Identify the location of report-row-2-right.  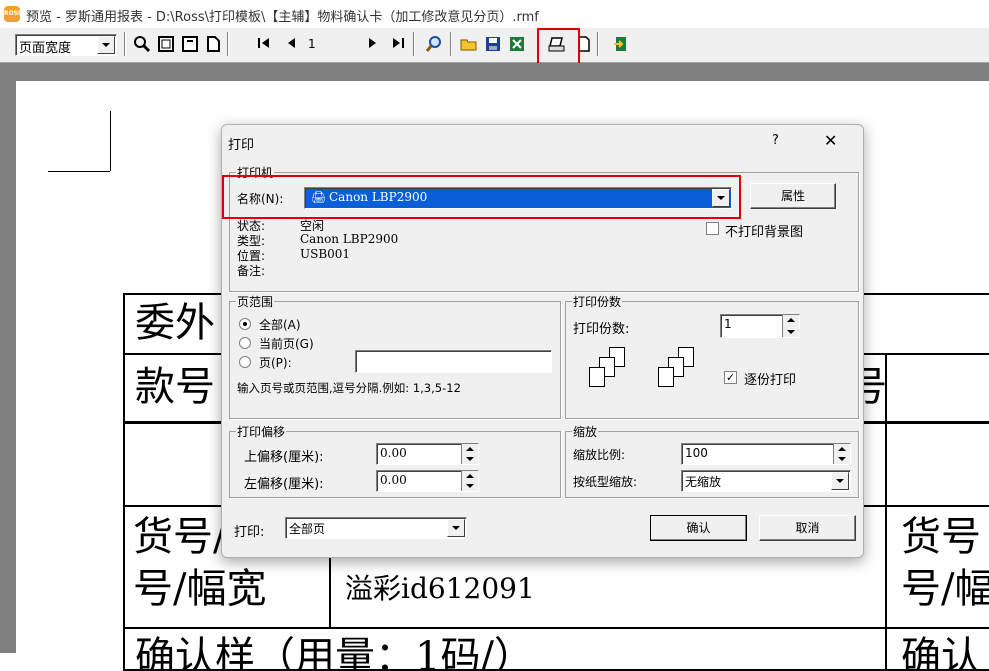
(937, 388).